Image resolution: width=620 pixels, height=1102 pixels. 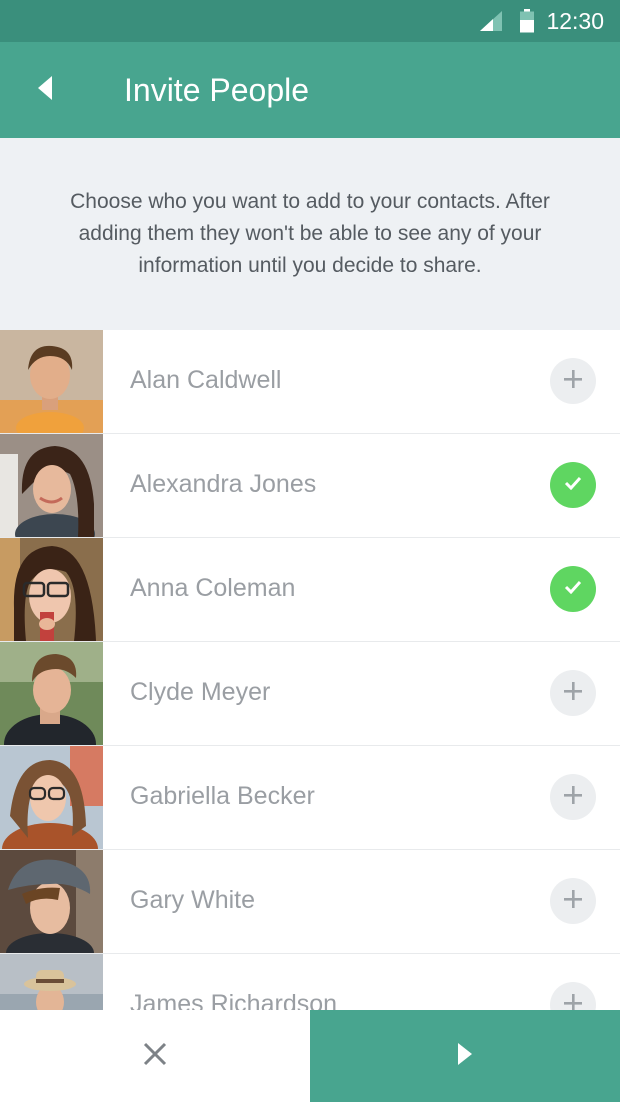 I want to click on arrow-right-icon, so click(x=465, y=1056).